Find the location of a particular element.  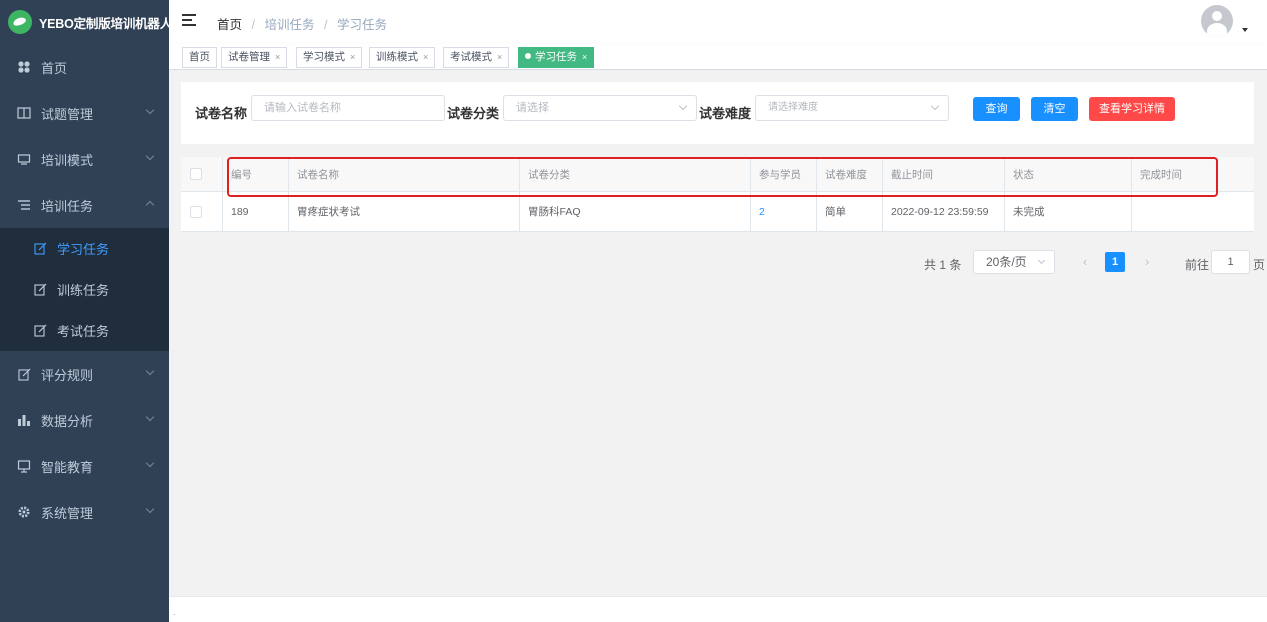

breadcrumb-current: 学习任务 is located at coordinates (361, 25).